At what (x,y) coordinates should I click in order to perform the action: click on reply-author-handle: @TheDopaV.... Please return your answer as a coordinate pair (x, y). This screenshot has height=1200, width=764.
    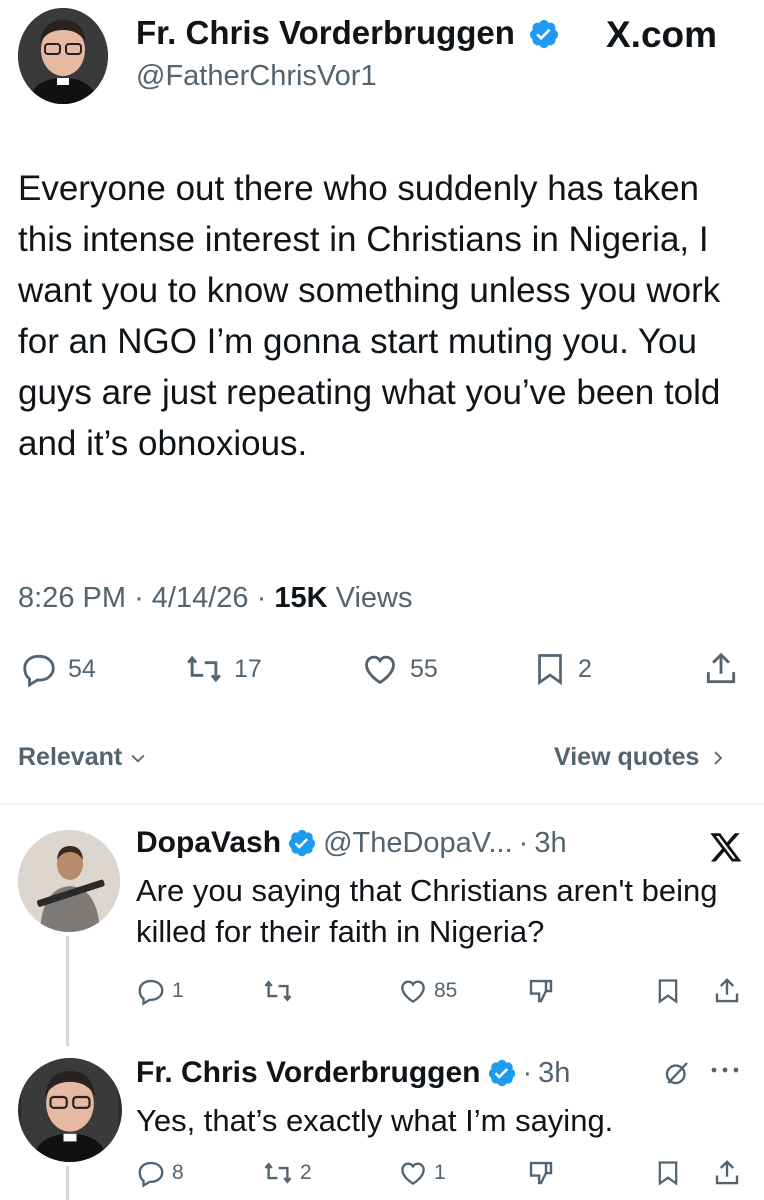
    Looking at the image, I should click on (418, 843).